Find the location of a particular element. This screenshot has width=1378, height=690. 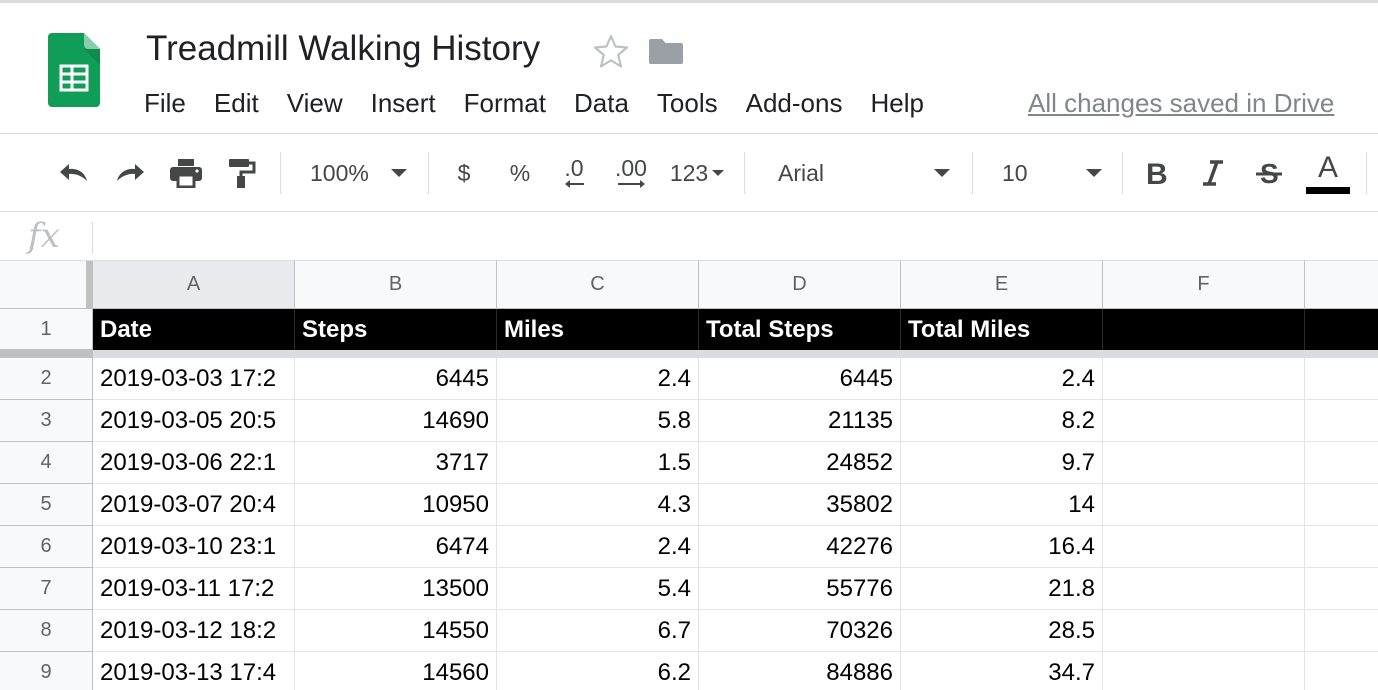

cell-e3: 8.2 is located at coordinates (1002, 421).